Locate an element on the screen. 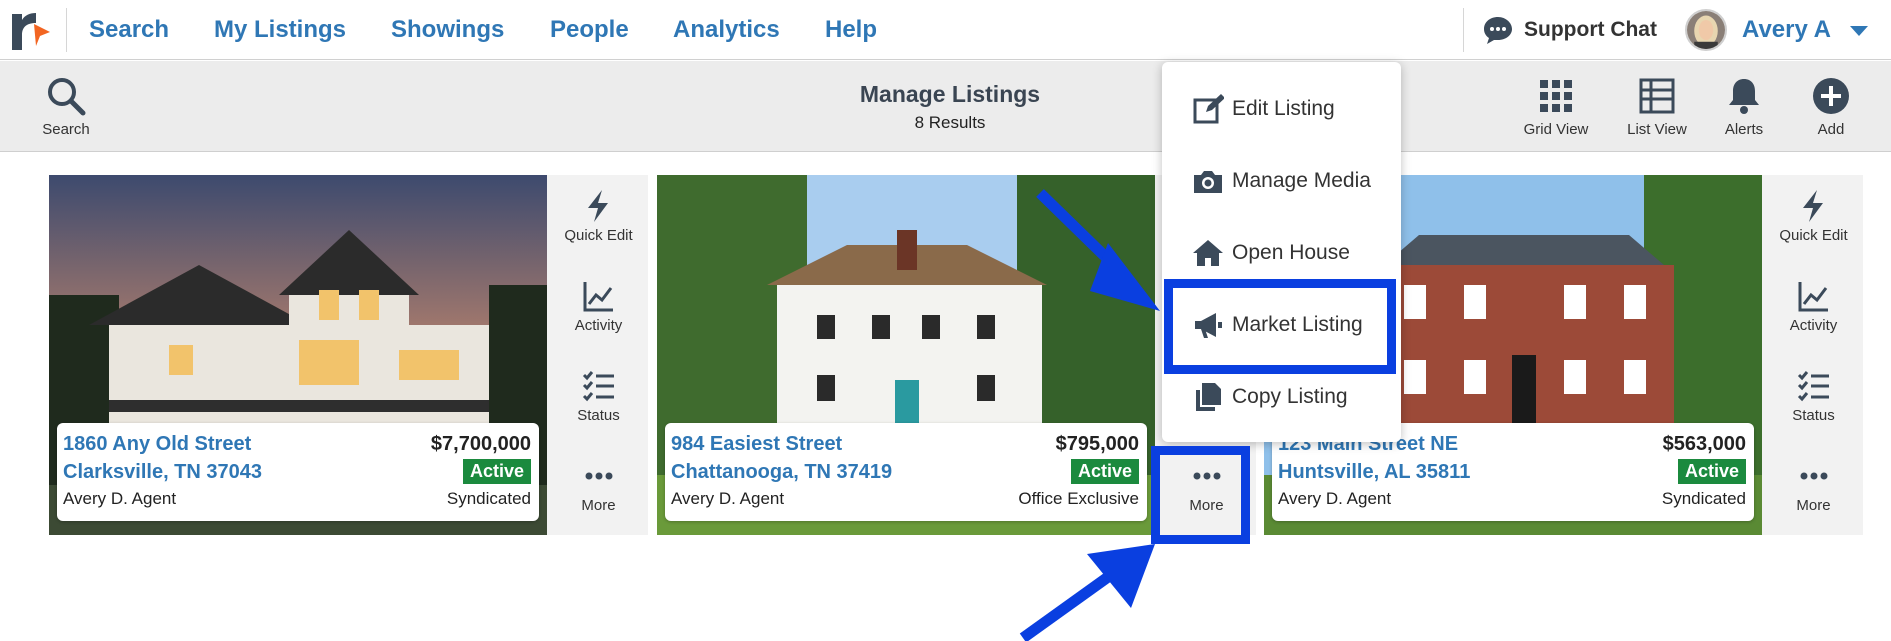 The height and width of the screenshot is (641, 1891). alerts-button: Alerts is located at coordinates (1744, 106).